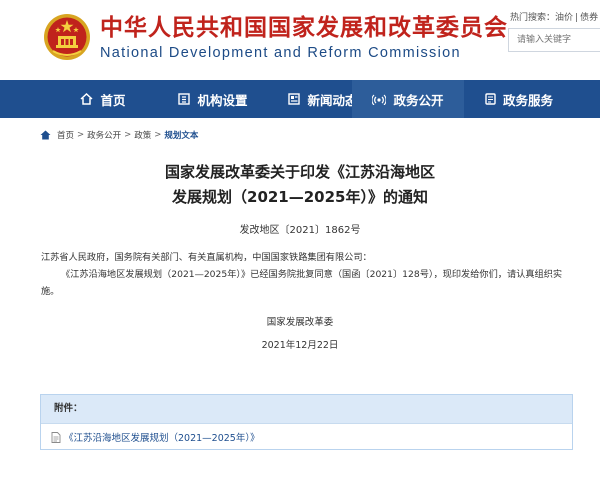  I want to click on hot-search: 热门搜索：油价 | 债券, so click(554, 16).